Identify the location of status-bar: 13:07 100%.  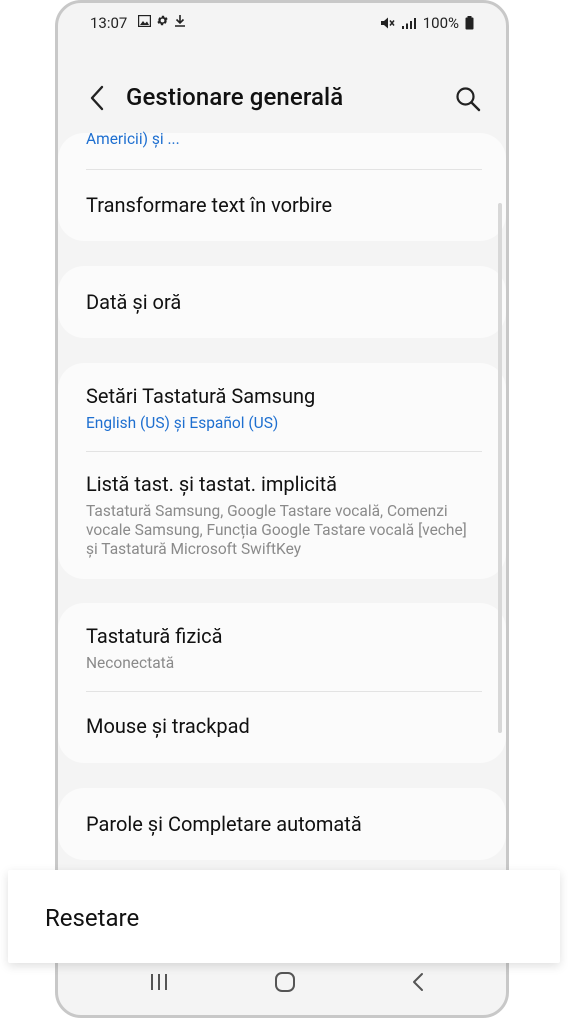
(282, 23).